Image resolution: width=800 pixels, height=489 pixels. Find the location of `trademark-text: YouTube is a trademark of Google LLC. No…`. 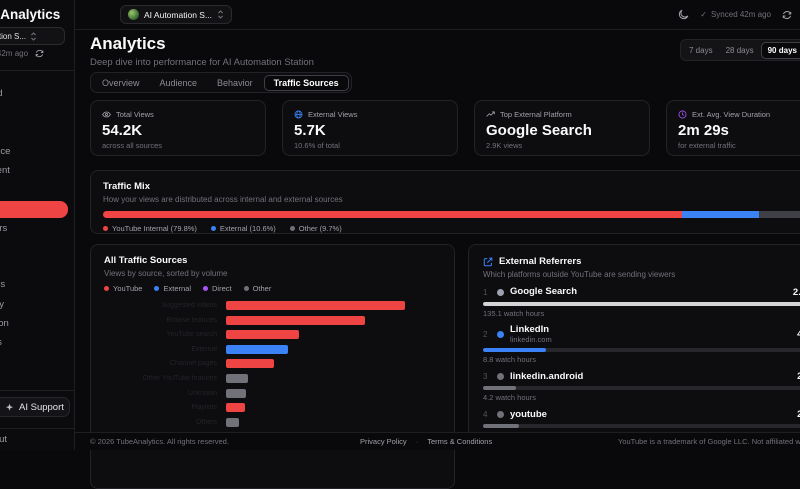

trademark-text: YouTube is a trademark of Google LLC. No… is located at coordinates (709, 441).